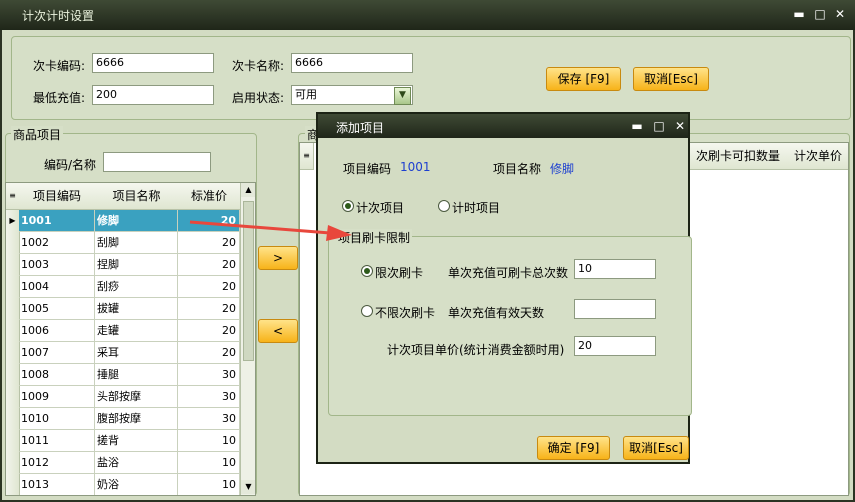 The image size is (855, 502). What do you see at coordinates (57, 221) in the screenshot?
I see `cell-code: 1001` at bounding box center [57, 221].